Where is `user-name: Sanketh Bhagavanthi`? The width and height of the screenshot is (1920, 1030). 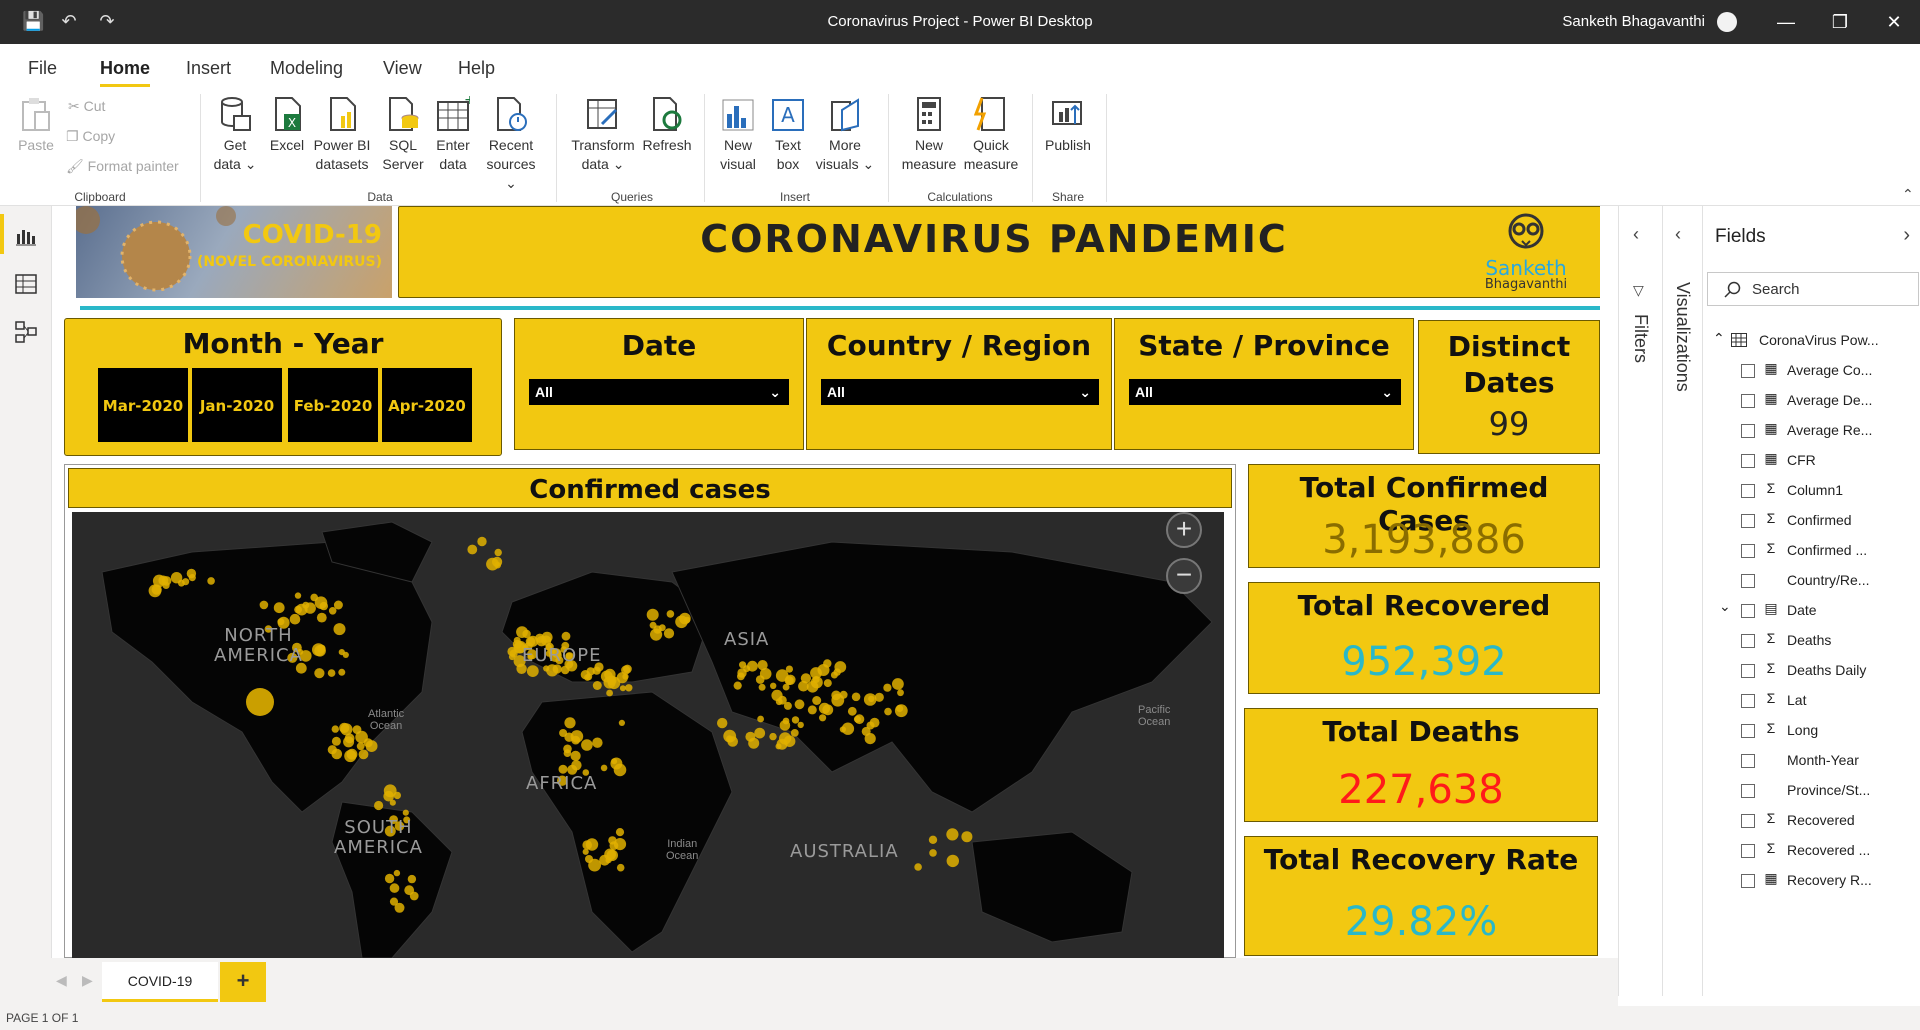 user-name: Sanketh Bhagavanthi is located at coordinates (1633, 21).